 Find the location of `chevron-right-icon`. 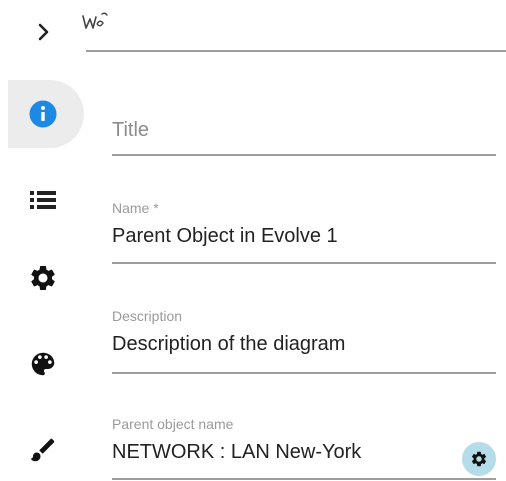

chevron-right-icon is located at coordinates (43, 32).